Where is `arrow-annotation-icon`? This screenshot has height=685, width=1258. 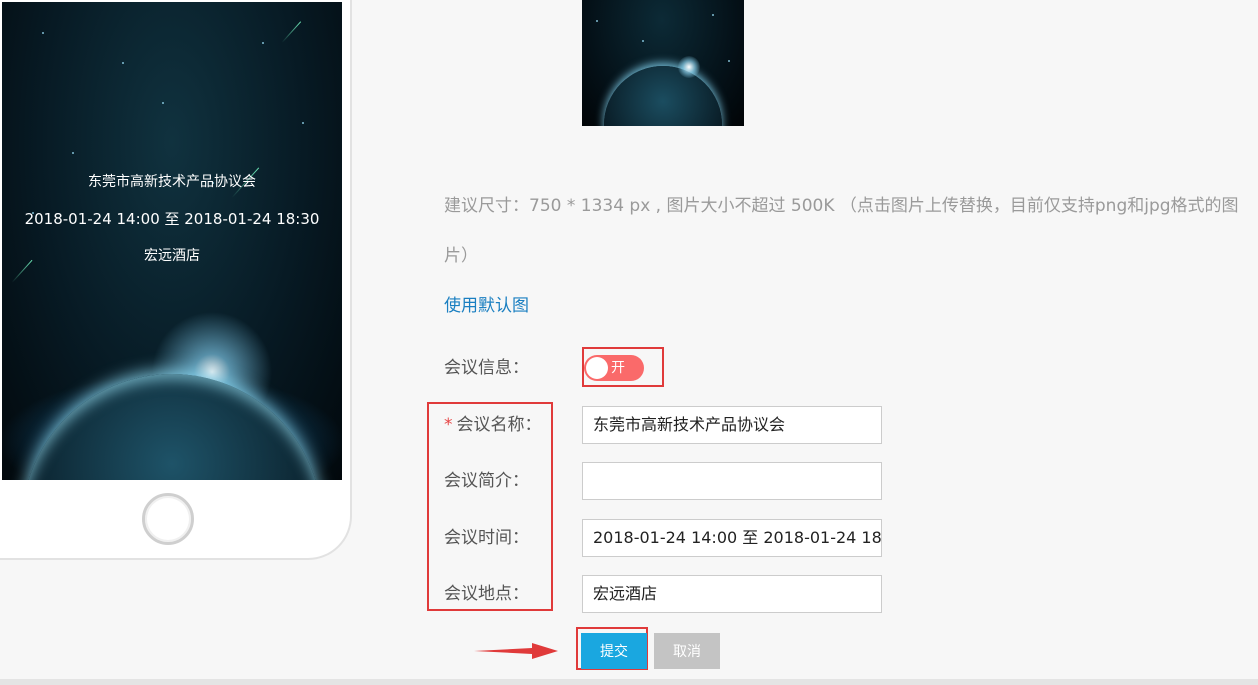
arrow-annotation-icon is located at coordinates (516, 651).